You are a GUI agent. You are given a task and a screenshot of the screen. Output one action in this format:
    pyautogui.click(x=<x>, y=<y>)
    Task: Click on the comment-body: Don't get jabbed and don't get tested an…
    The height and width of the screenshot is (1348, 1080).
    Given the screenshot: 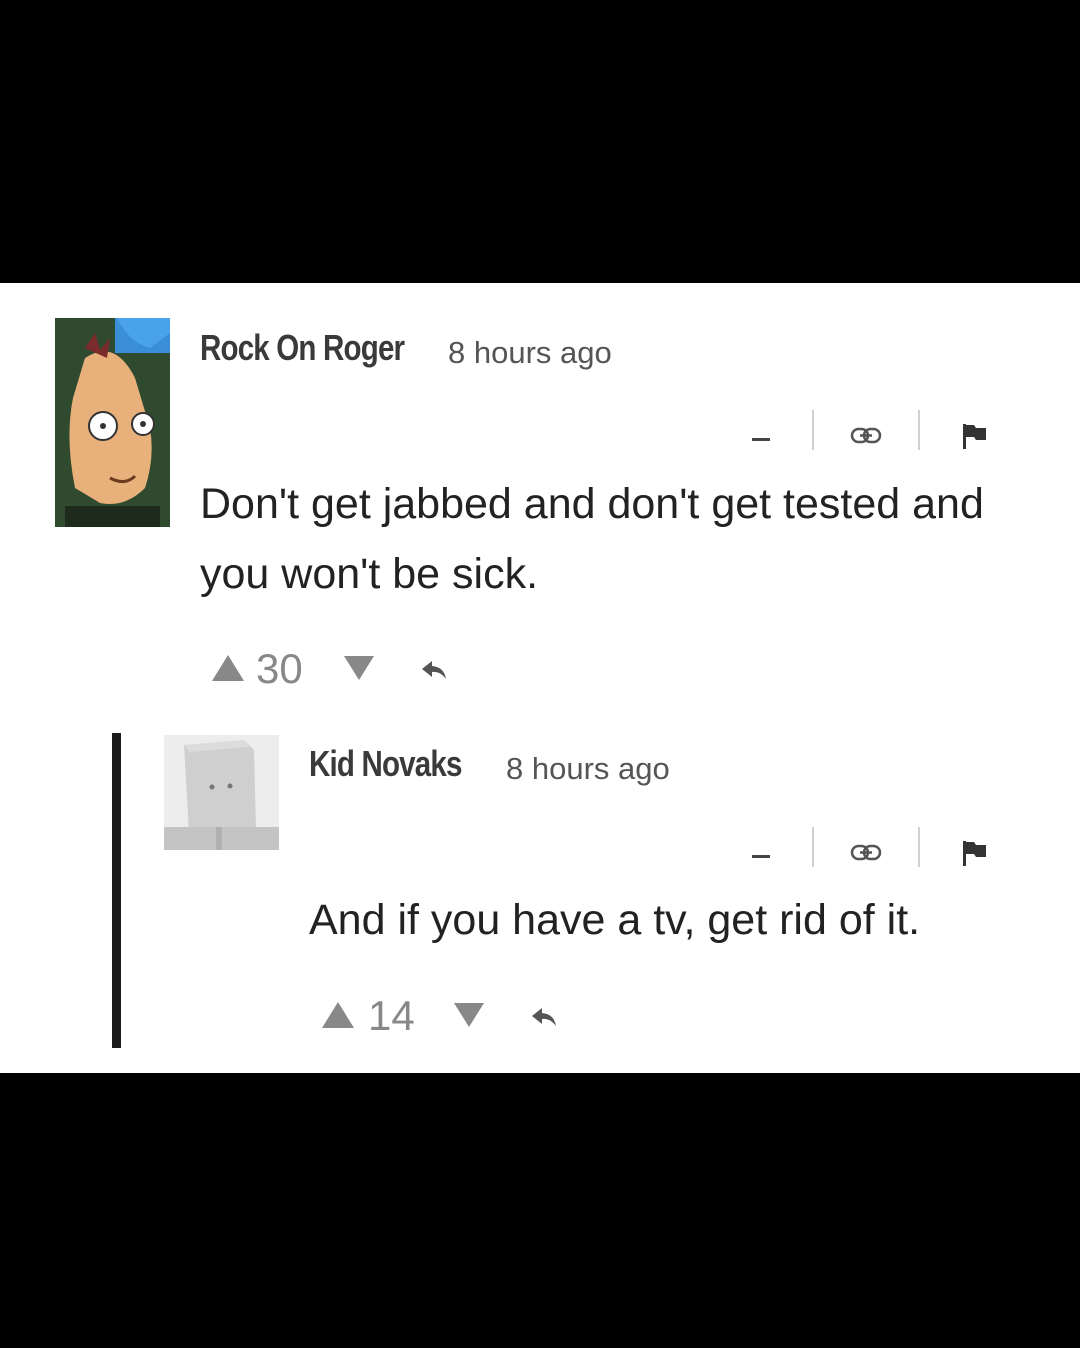 What is the action you would take?
    pyautogui.click(x=592, y=539)
    